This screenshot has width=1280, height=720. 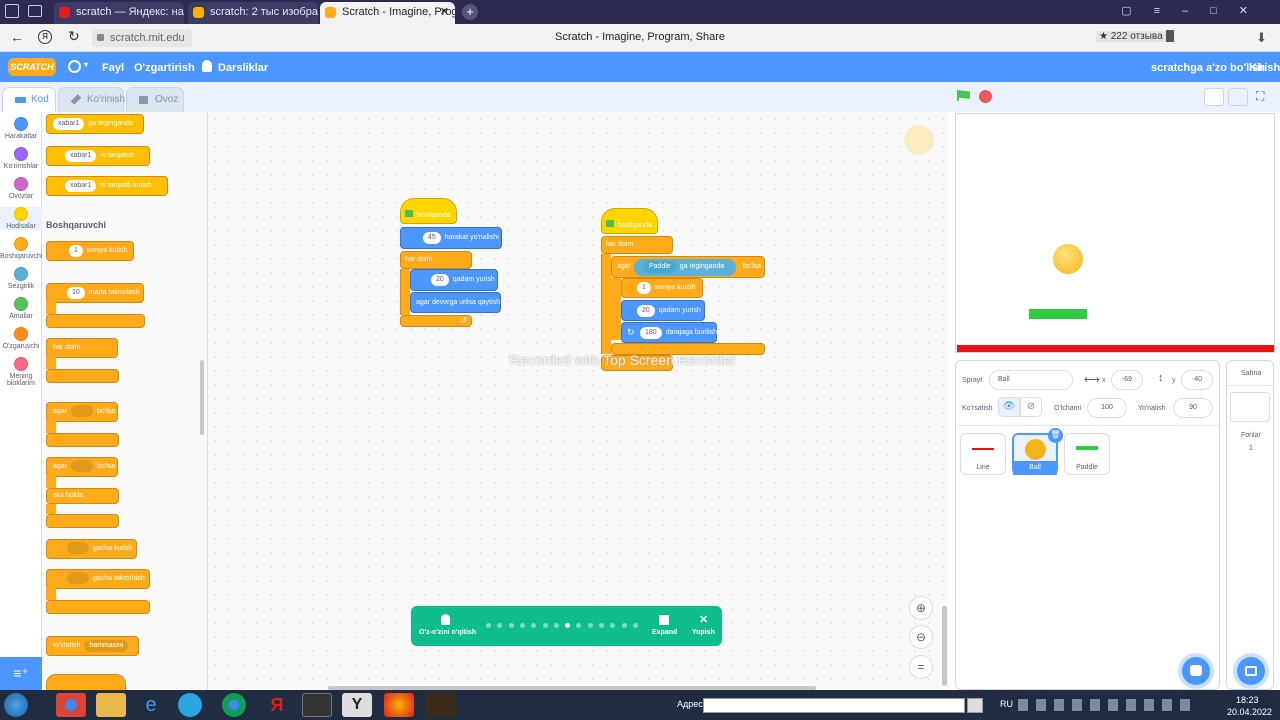 I want to click on reload-icon: ↻, so click(x=74, y=36).